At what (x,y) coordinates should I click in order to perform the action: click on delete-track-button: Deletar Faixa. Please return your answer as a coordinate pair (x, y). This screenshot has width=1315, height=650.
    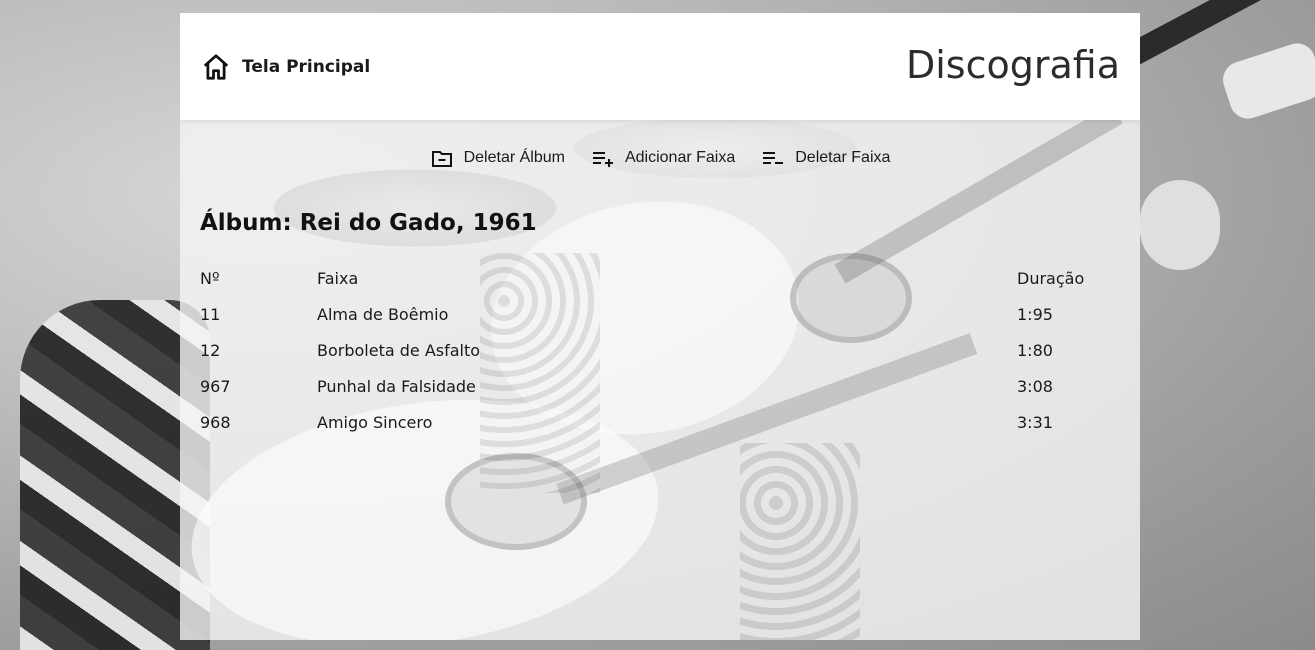
    Looking at the image, I should click on (825, 158).